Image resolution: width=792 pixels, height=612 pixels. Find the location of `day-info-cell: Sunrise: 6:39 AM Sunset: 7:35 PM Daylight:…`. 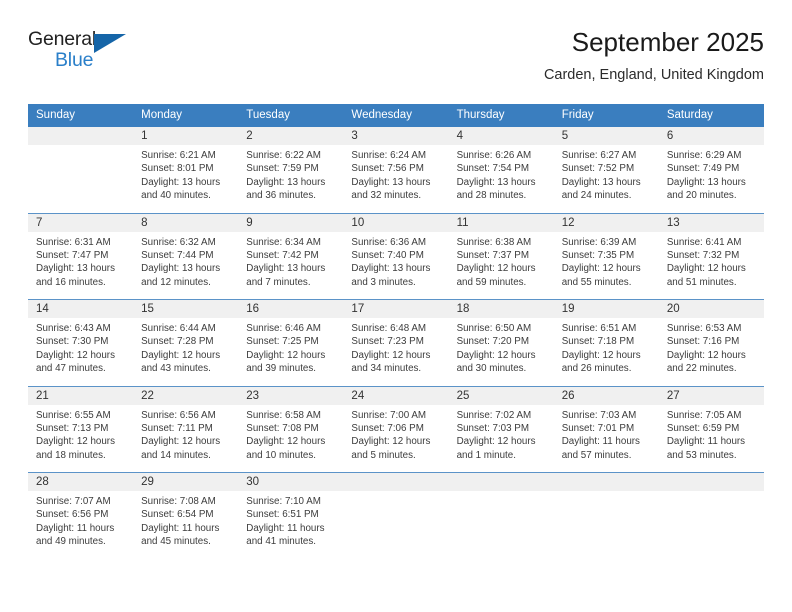

day-info-cell: Sunrise: 6:39 AM Sunset: 7:35 PM Daylight:… is located at coordinates (606, 265).